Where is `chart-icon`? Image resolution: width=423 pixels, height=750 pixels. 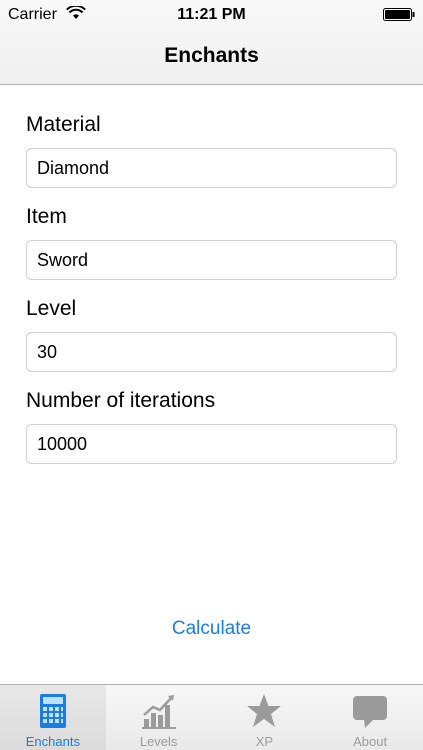
chart-icon is located at coordinates (158, 712).